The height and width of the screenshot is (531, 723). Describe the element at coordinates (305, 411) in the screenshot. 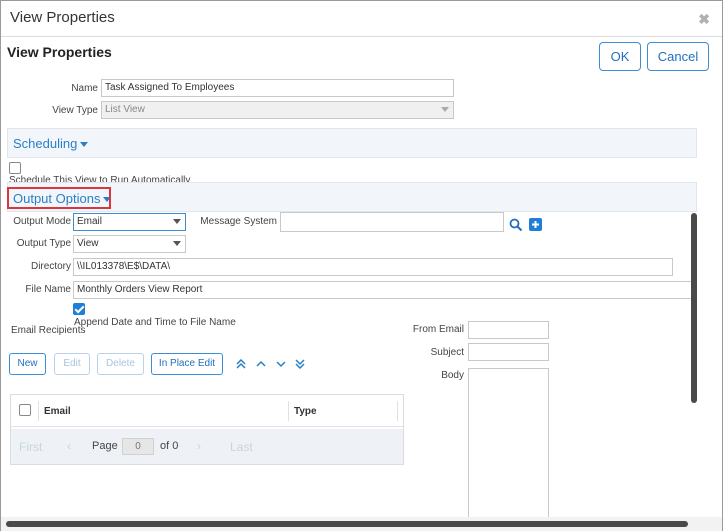

I see `column-type: Type` at that location.